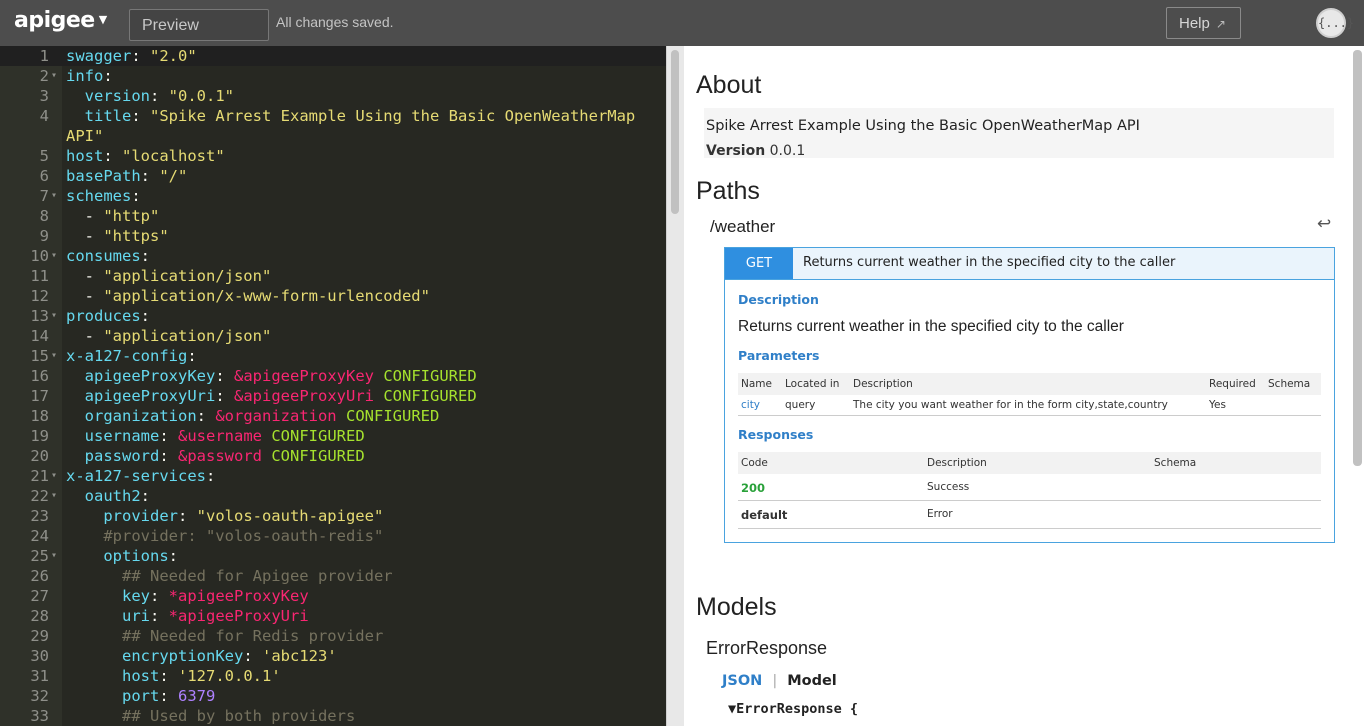 The height and width of the screenshot is (726, 1364). Describe the element at coordinates (1029, 463) in the screenshot. I see `responses-table-header: Code Description Schema` at that location.